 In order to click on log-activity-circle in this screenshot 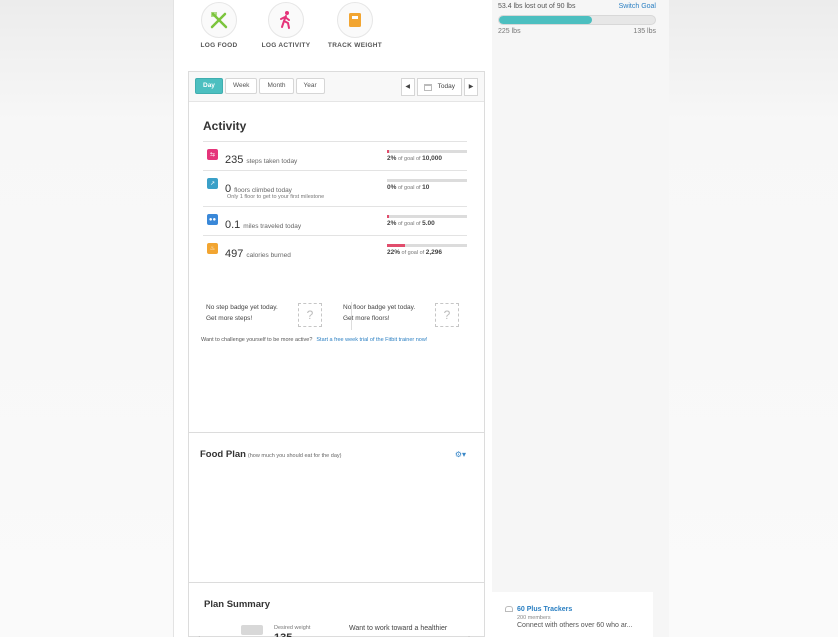, I will do `click(286, 20)`.